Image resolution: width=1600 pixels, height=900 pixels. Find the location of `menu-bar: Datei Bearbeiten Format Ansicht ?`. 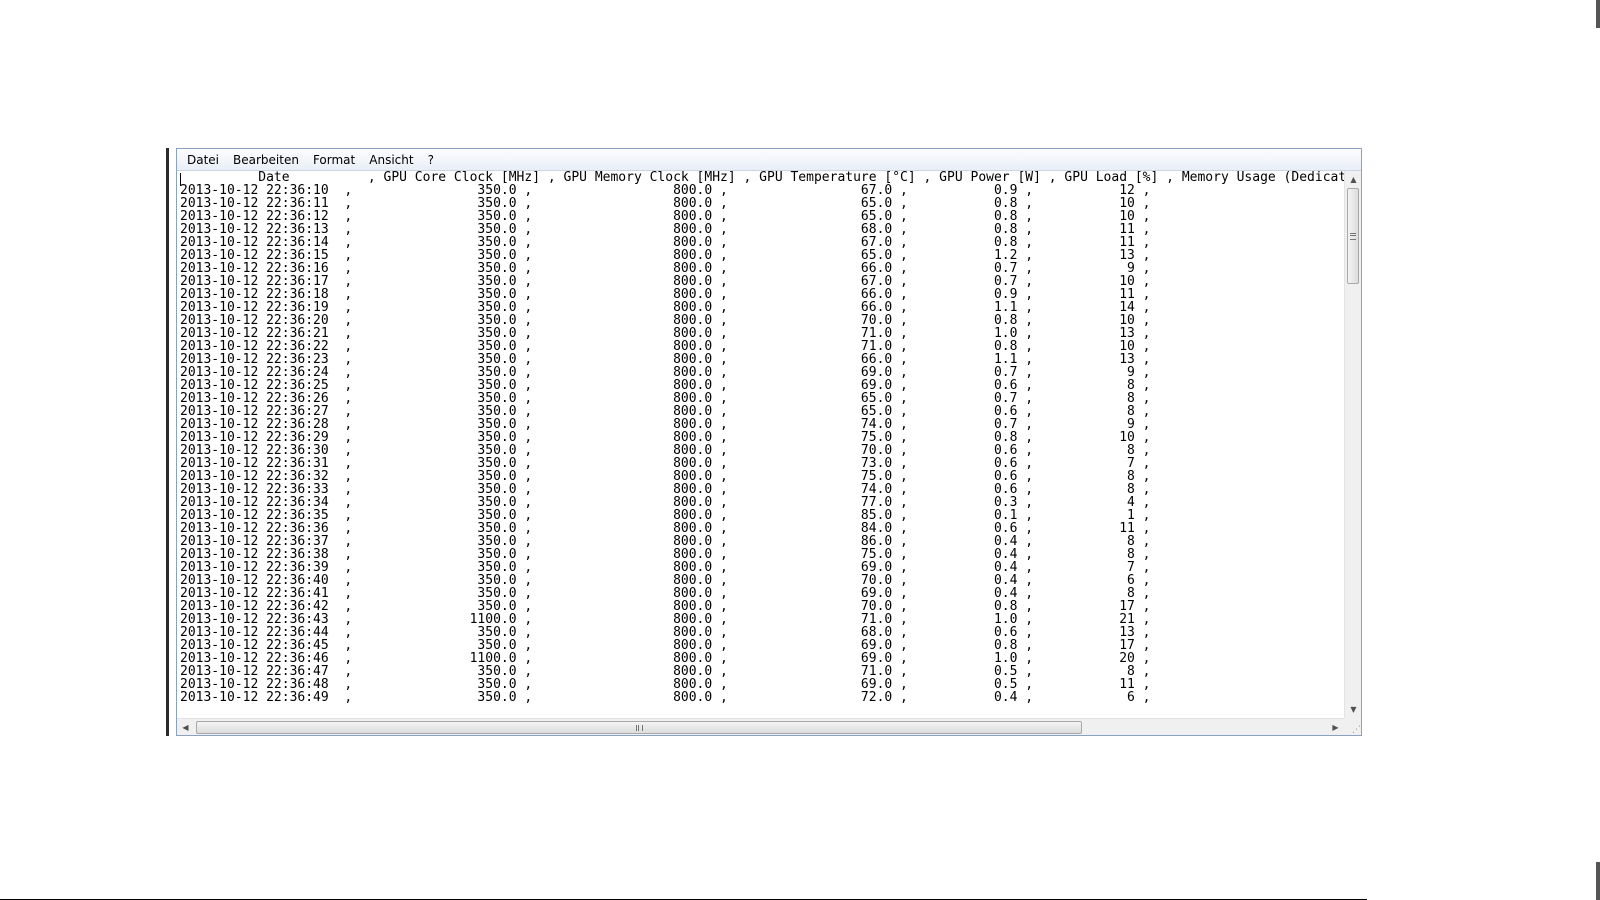

menu-bar: Datei Bearbeiten Format Ansicht ? is located at coordinates (769, 160).